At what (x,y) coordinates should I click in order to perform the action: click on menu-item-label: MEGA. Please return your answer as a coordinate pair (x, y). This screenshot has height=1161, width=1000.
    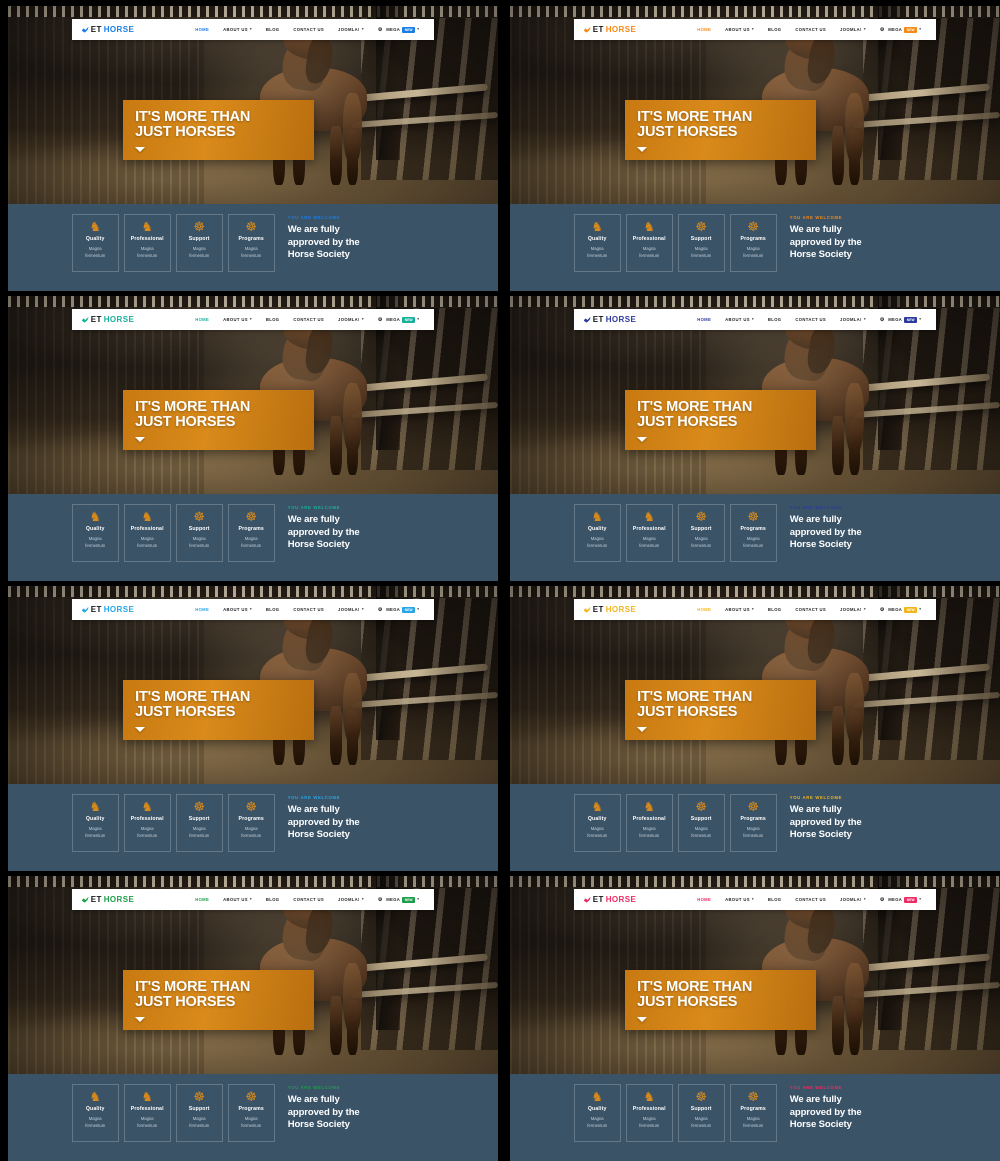
    Looking at the image, I should click on (895, 320).